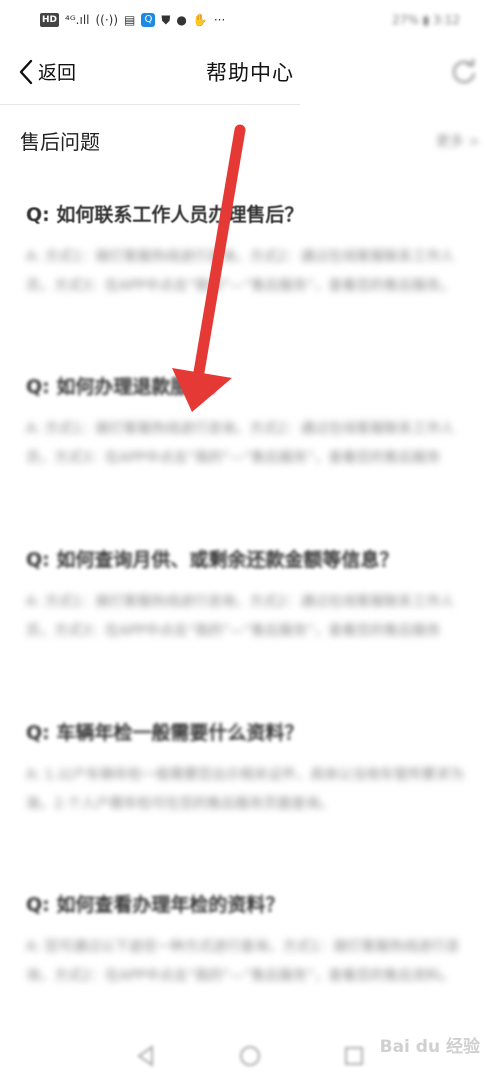 The width and height of the screenshot is (500, 1083). I want to click on status-bar: HD ⁴ᴳ.ıll ((·)) ▤ Q ⛊ ● ✋ ··· 27% ▮ 3:12, so click(250, 20).